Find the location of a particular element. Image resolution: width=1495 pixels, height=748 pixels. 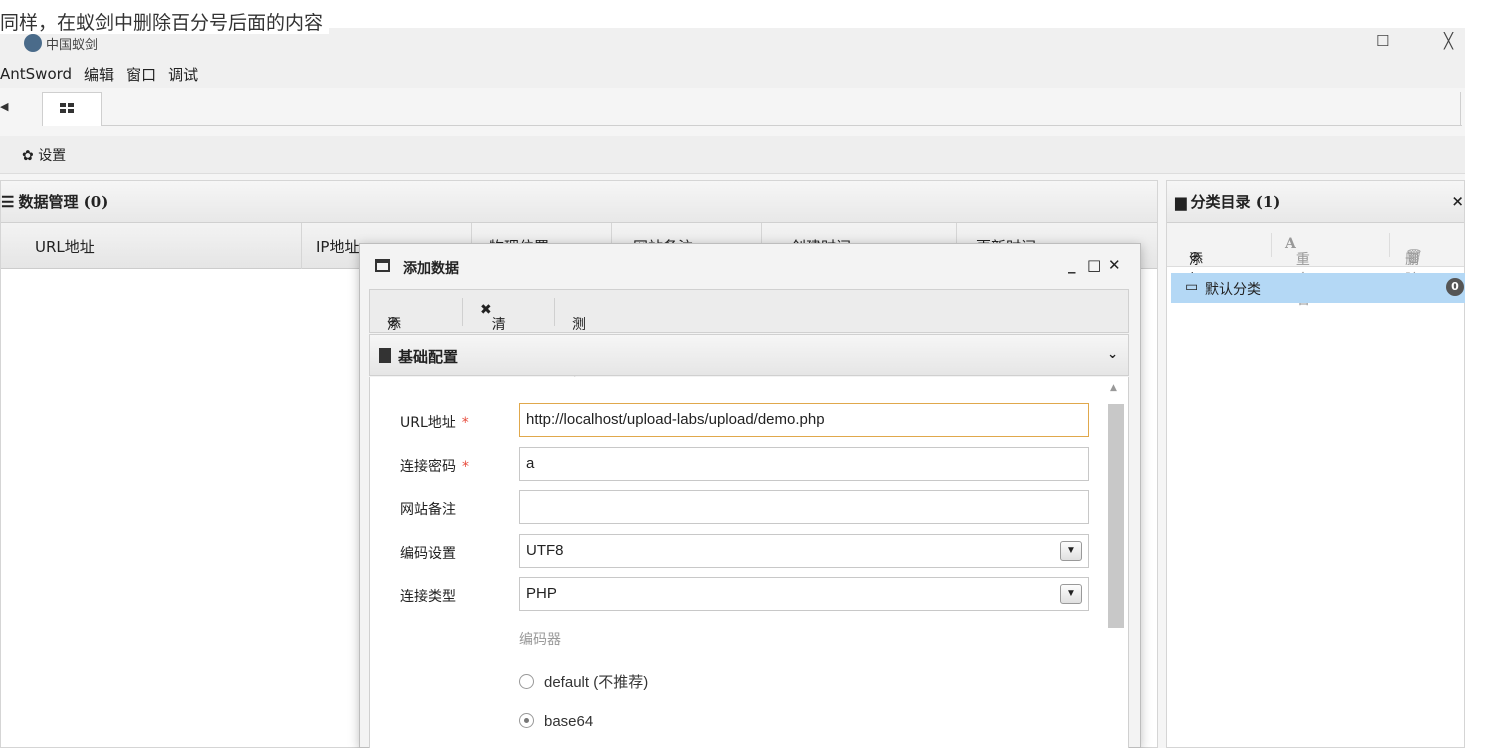

close-panel-button: × is located at coordinates (1457, 201).